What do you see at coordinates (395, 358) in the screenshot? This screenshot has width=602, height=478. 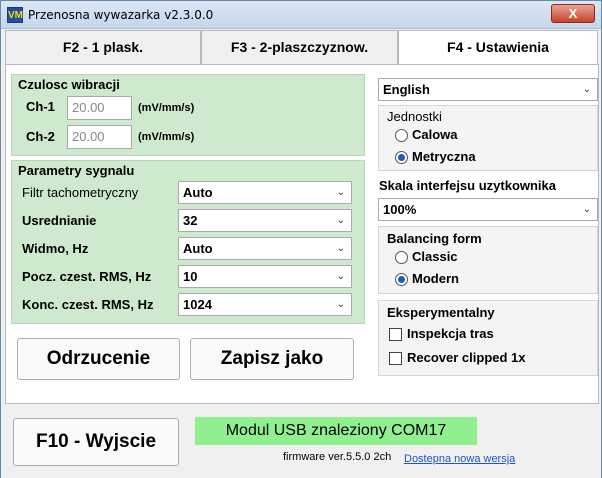 I see `recover-clipped-checkbox` at bounding box center [395, 358].